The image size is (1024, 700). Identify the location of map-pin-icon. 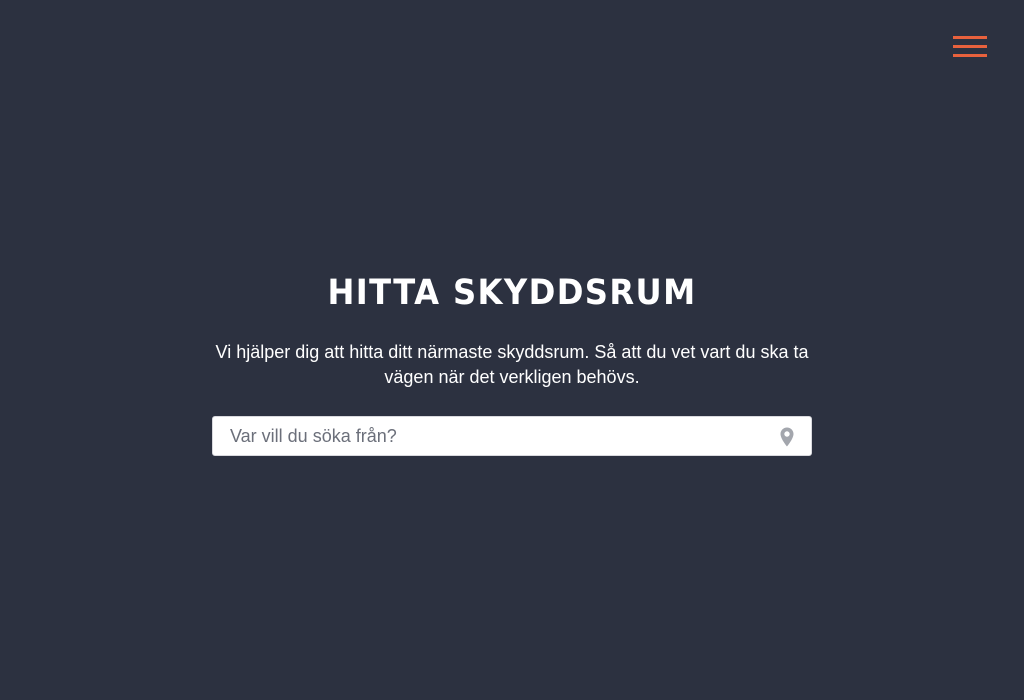
(787, 437).